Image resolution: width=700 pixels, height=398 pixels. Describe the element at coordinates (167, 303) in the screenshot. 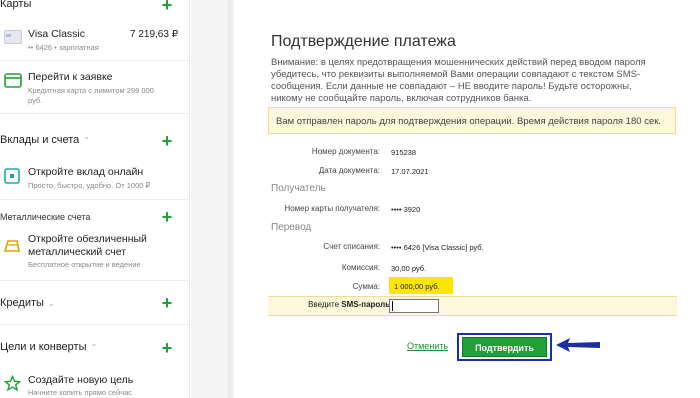

I see `add-credit-plus-icon: +` at that location.